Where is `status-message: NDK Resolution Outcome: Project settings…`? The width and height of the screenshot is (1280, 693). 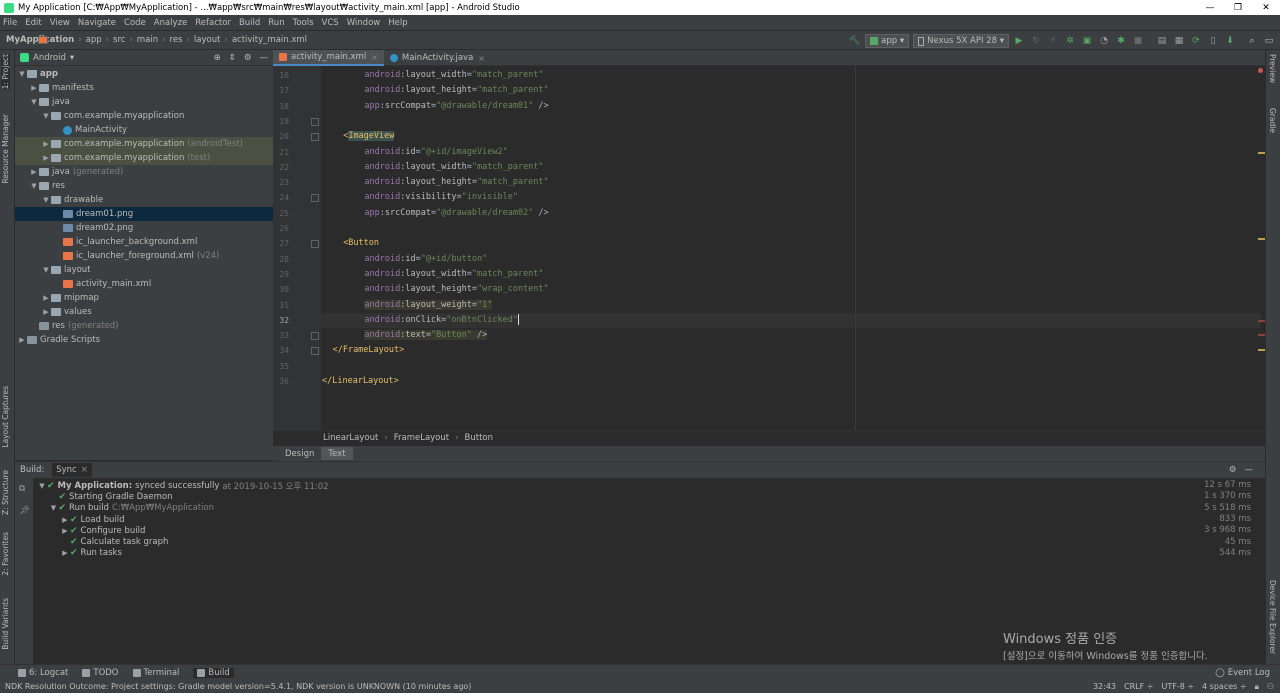 status-message: NDK Resolution Outcome: Project settings… is located at coordinates (238, 686).